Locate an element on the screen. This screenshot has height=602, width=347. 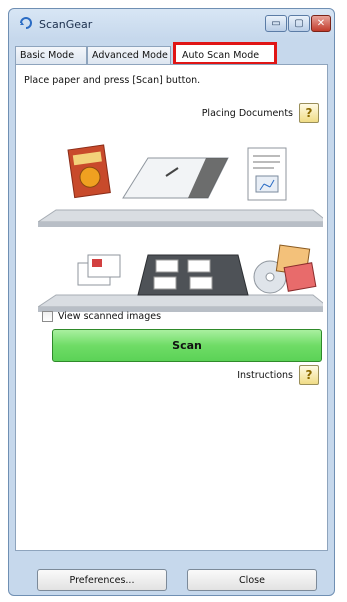
view-scanned-images-label: View scanned images is located at coordinates (110, 316).